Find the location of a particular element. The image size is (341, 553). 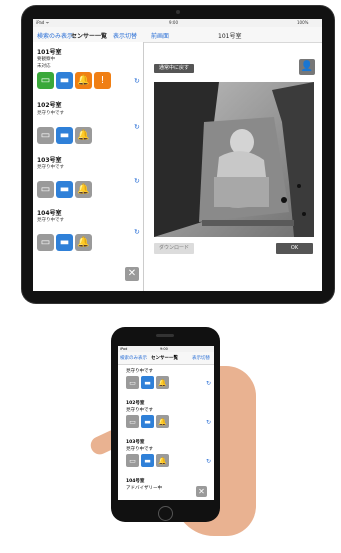

alert-icon: ! is located at coordinates (102, 80).